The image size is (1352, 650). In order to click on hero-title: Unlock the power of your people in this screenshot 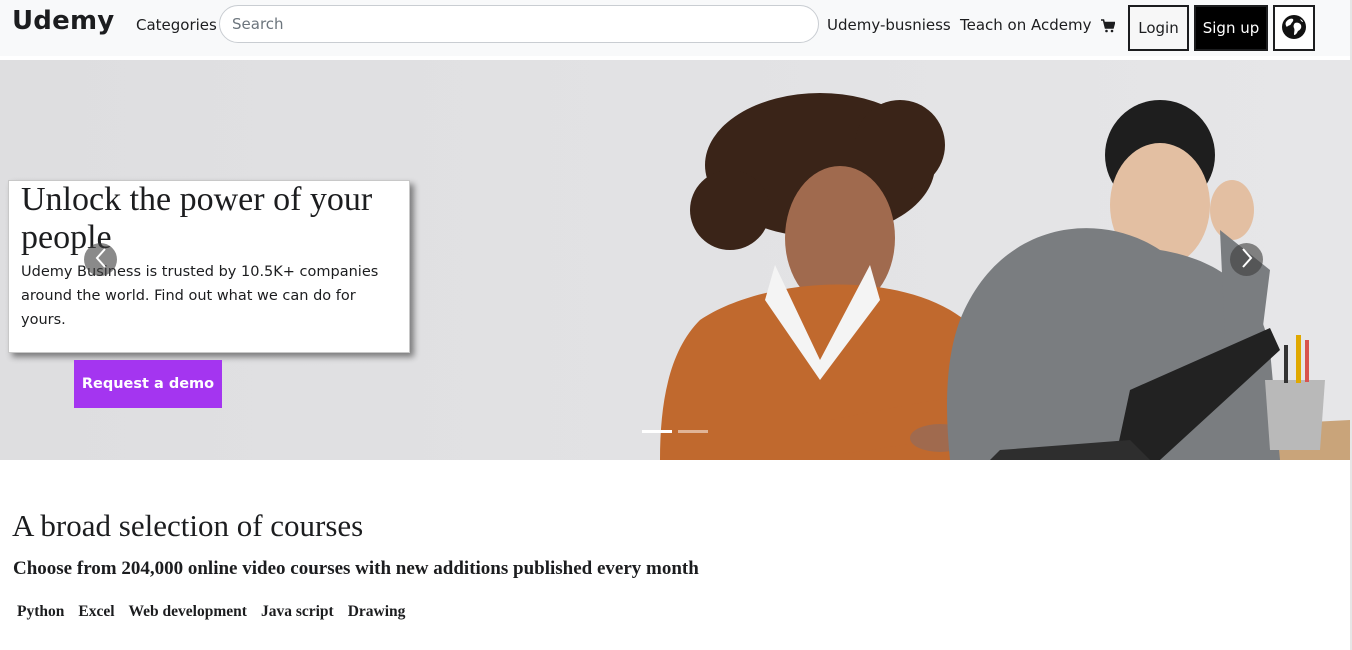, I will do `click(197, 218)`.